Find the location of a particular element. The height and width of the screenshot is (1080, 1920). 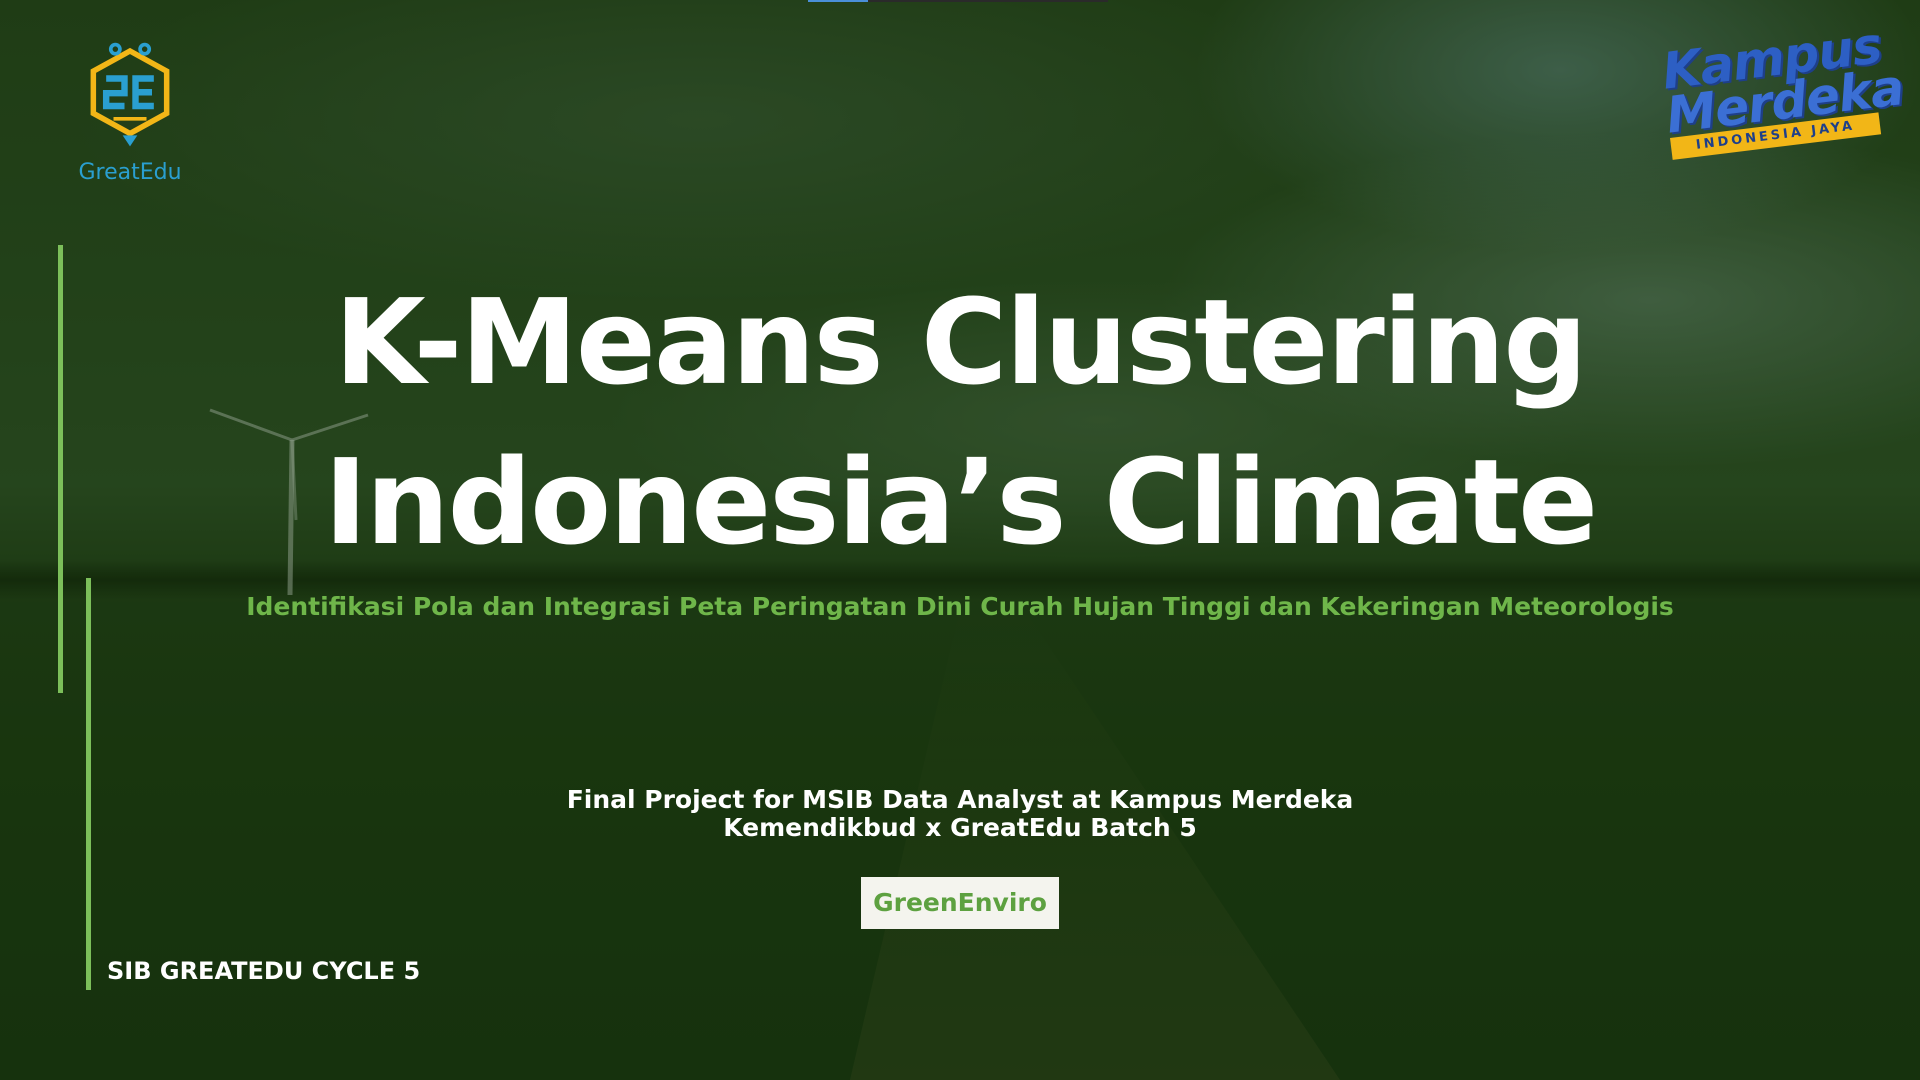

greatedu-logo: GreatEdu is located at coordinates (130, 116).